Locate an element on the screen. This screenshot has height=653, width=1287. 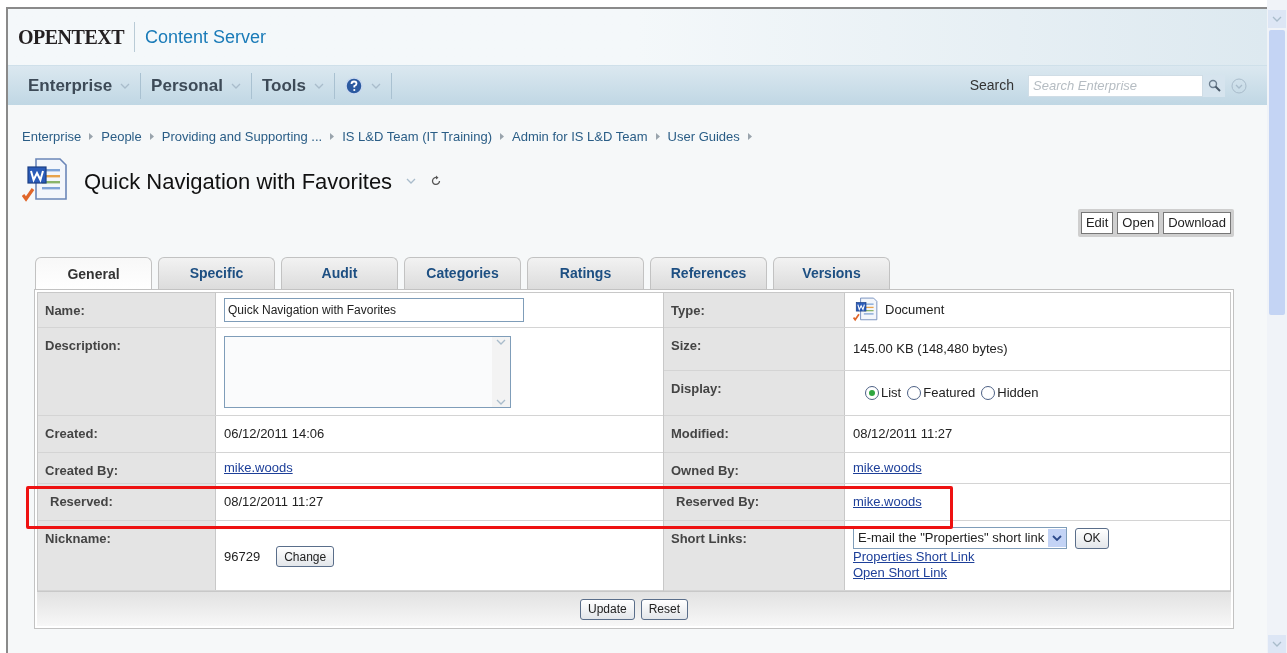
description-field is located at coordinates (367, 372).